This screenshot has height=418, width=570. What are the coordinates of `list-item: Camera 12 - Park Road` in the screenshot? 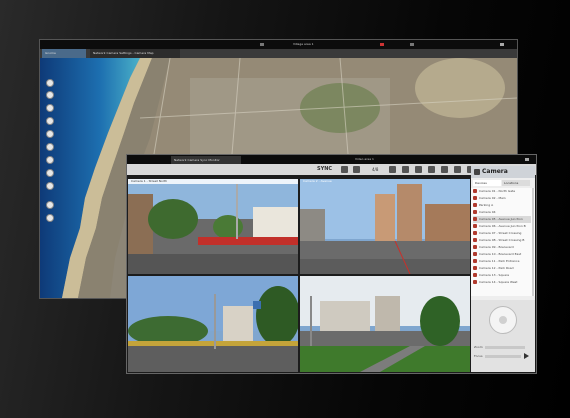 It's located at (502, 268).